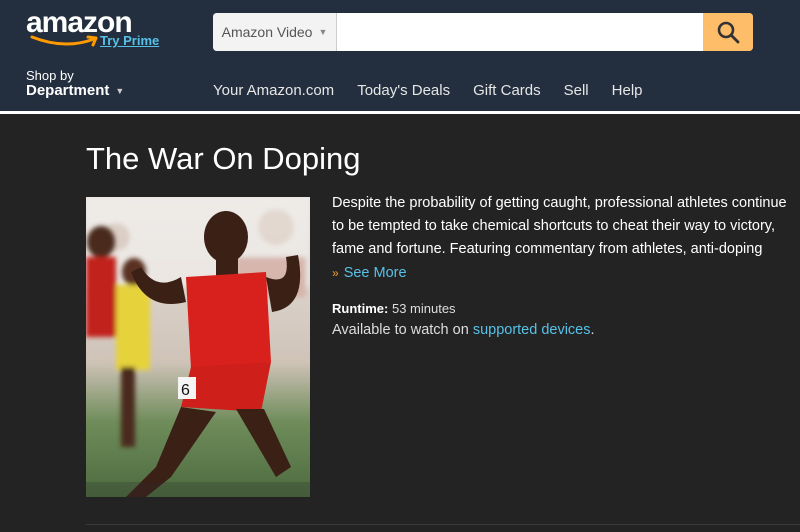  I want to click on try-prime-link: Try Prime, so click(129, 40).